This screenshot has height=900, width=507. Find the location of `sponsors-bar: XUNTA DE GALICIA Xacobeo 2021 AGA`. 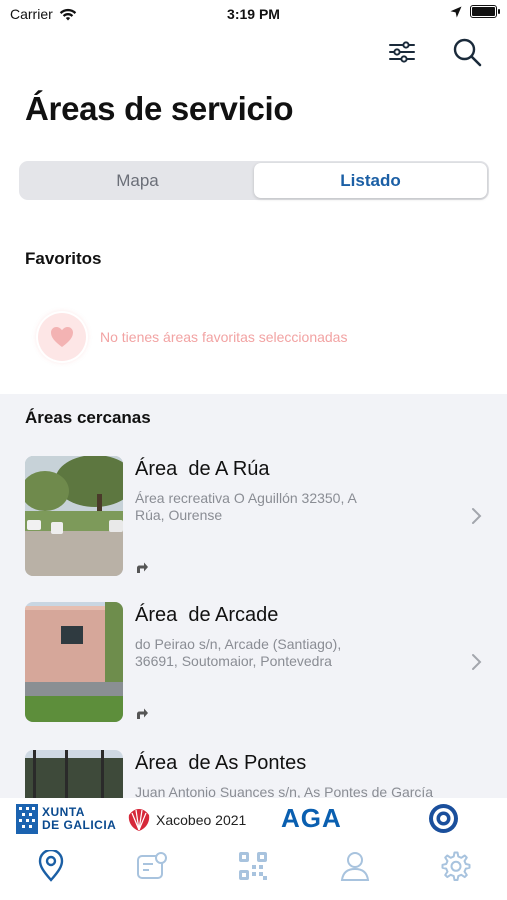

sponsors-bar: XUNTA DE GALICIA Xacobeo 2021 AGA is located at coordinates (253, 819).